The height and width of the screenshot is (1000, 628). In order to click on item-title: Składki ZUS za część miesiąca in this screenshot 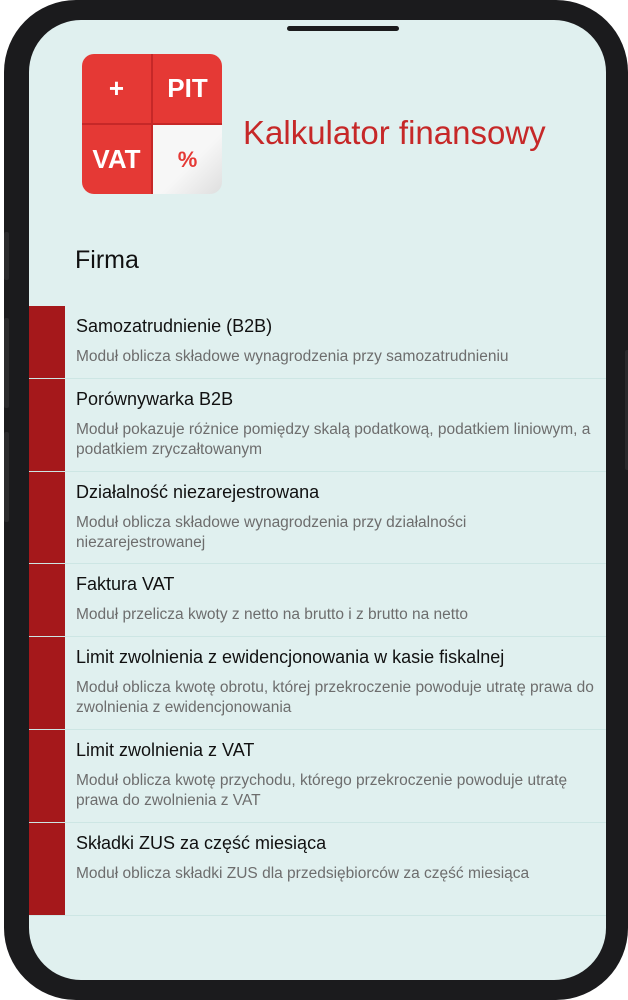, I will do `click(201, 843)`.